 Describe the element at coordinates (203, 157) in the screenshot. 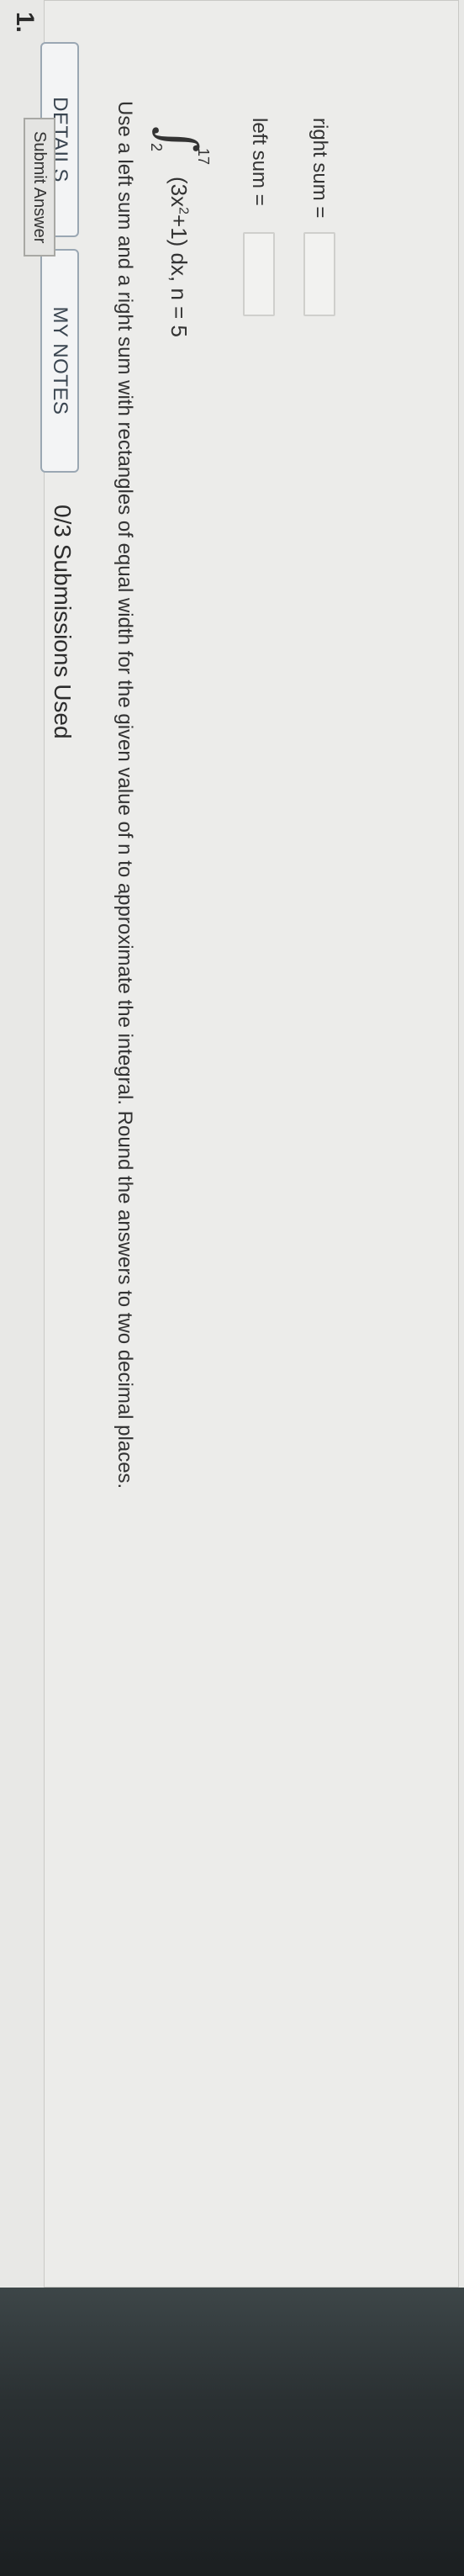

I see `integral-upper-limit: 17` at that location.